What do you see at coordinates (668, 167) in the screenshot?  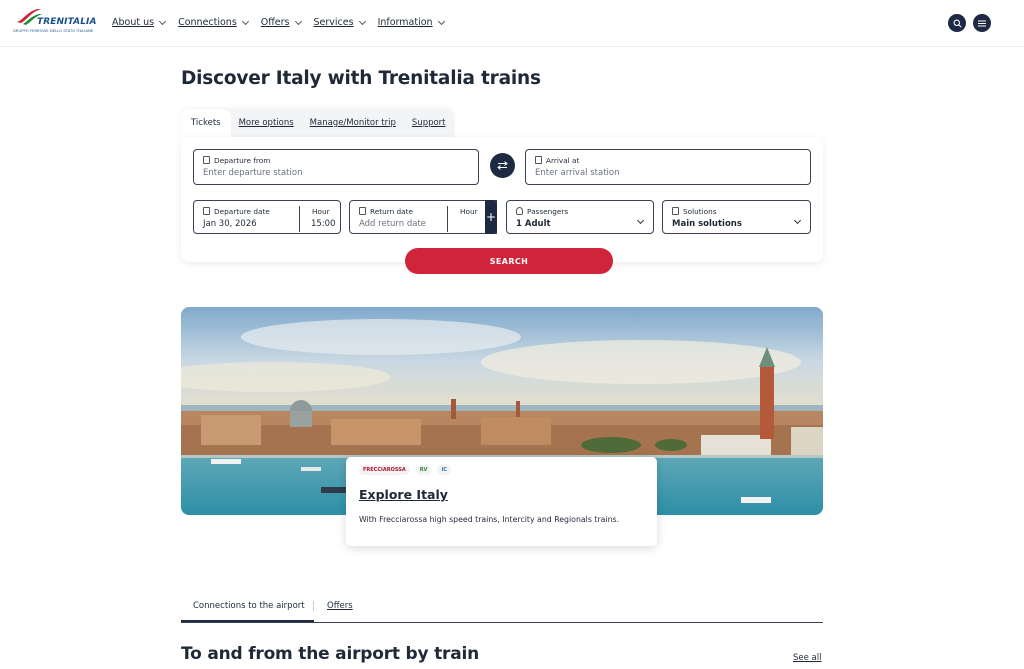 I see `arrival-field: Arrival at Enter arrival station` at bounding box center [668, 167].